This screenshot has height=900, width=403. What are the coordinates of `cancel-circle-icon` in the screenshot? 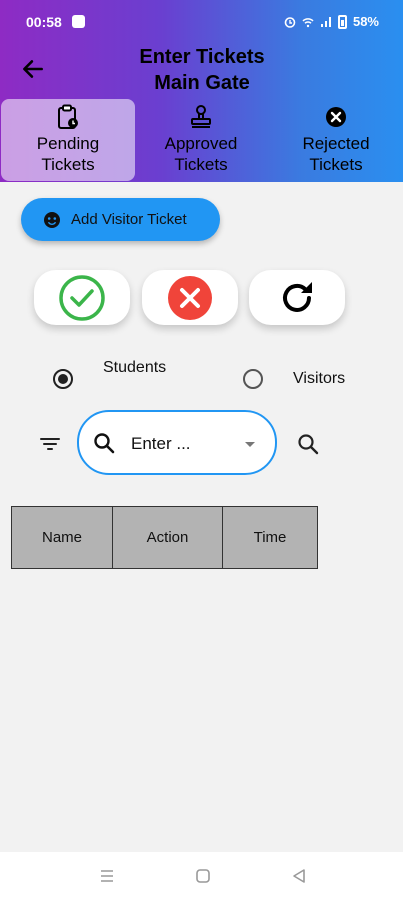 It's located at (336, 117).